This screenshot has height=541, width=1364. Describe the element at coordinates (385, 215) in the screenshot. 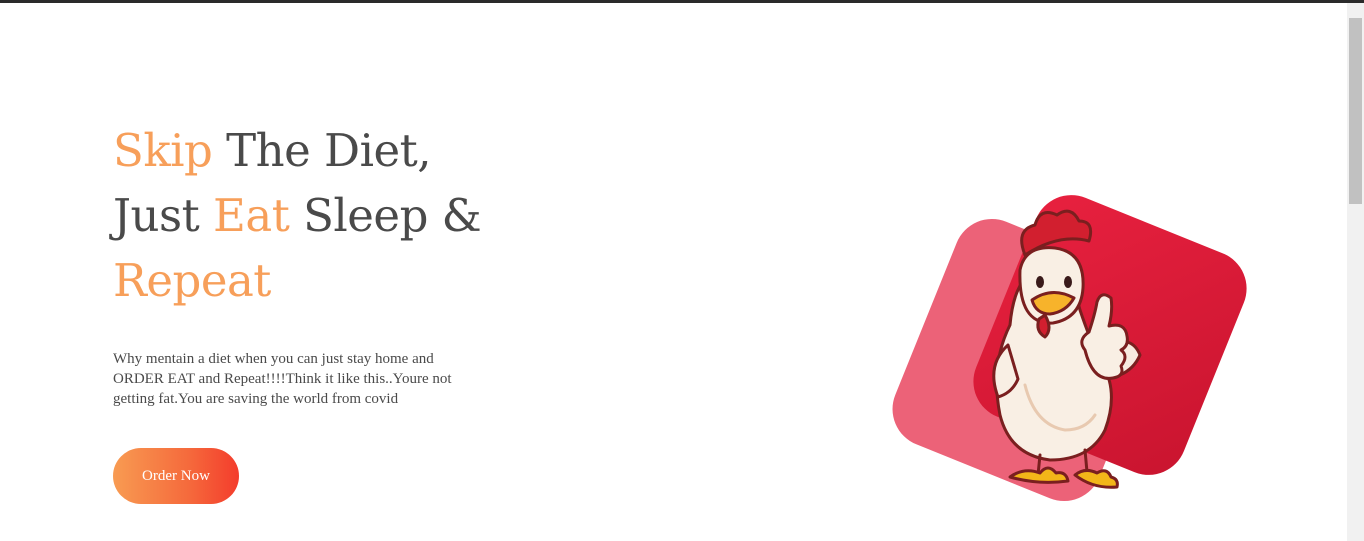

I see `headline-text-sleep: Sleep &` at that location.